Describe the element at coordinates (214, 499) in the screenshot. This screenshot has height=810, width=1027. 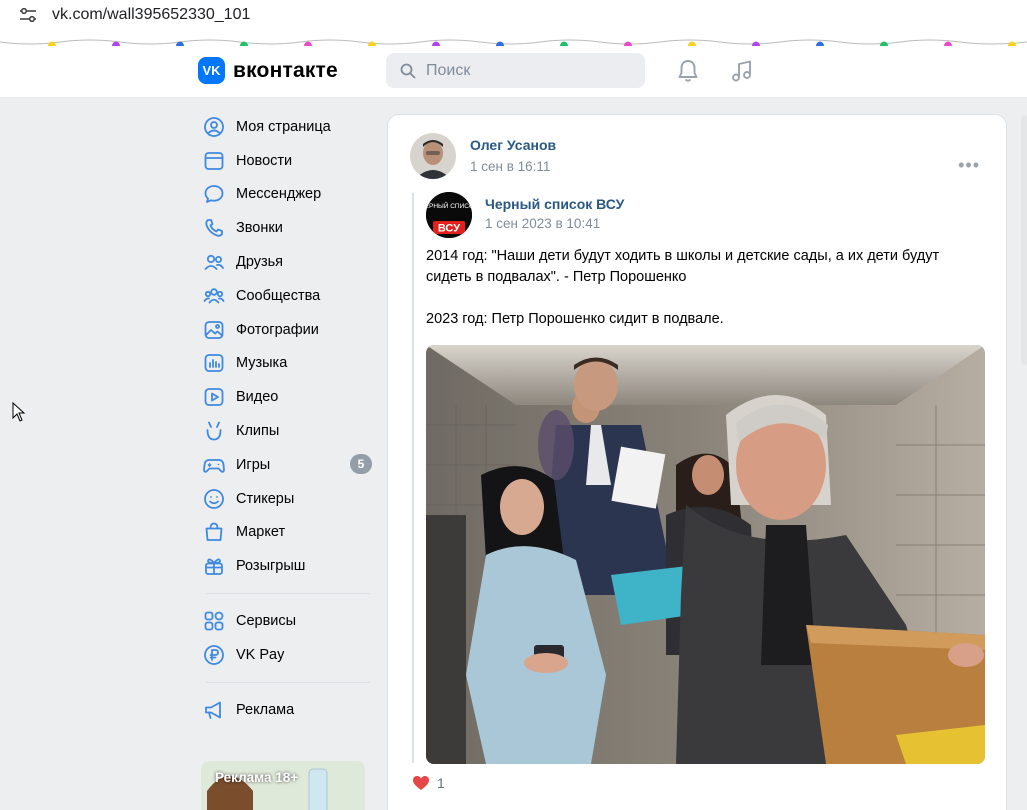
I see `smile-icon` at that location.